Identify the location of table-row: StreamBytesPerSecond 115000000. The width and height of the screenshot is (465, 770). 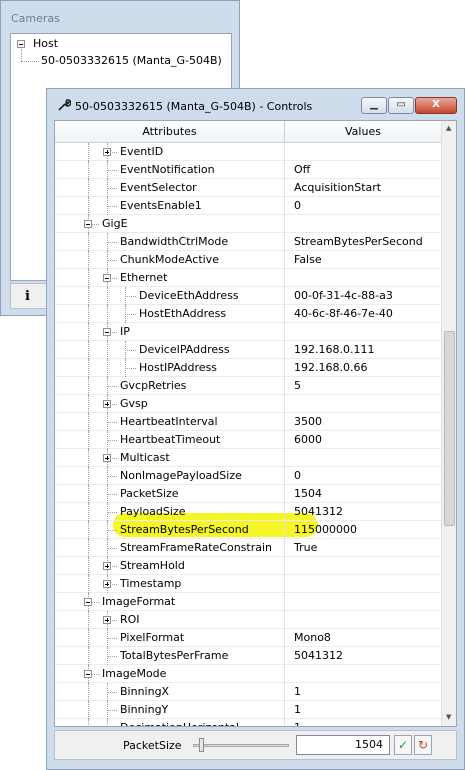
(248, 530).